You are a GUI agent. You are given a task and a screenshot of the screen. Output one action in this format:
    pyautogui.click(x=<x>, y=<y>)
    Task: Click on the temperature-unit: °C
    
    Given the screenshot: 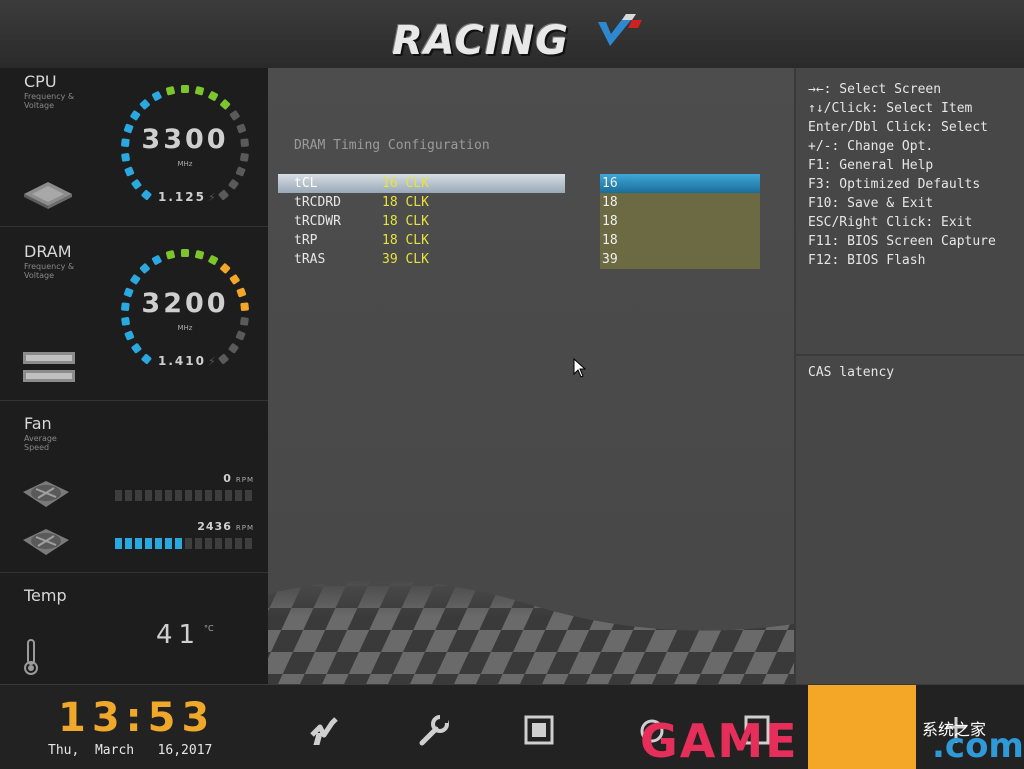 What is the action you would take?
    pyautogui.click(x=209, y=628)
    